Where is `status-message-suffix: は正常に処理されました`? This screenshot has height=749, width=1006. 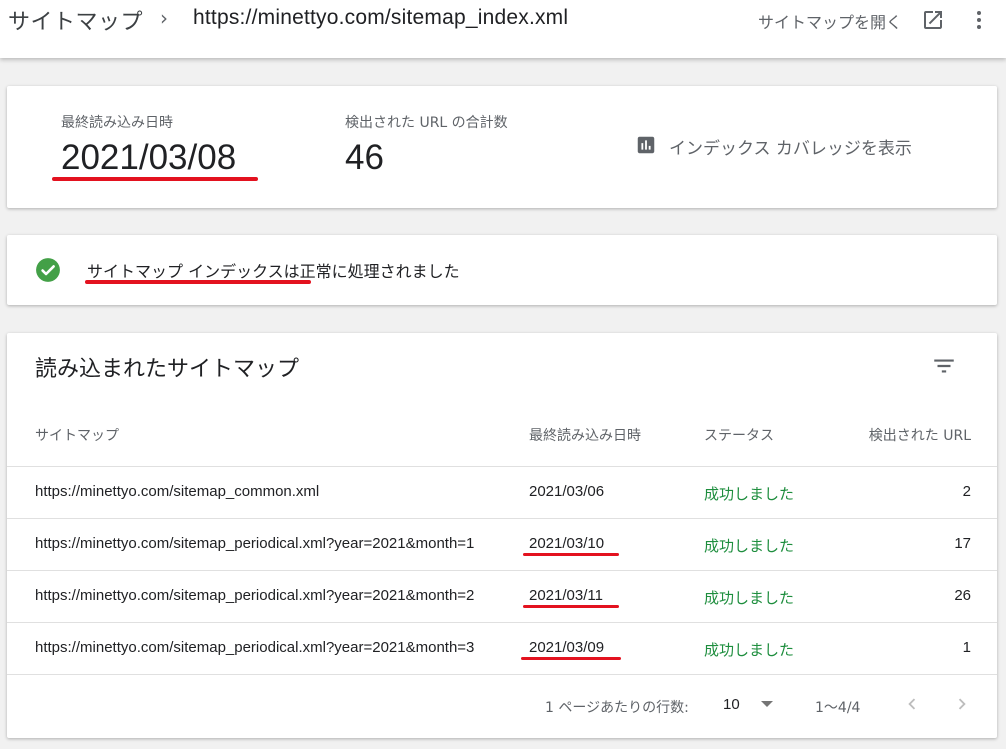 status-message-suffix: は正常に処理されました is located at coordinates (371, 271).